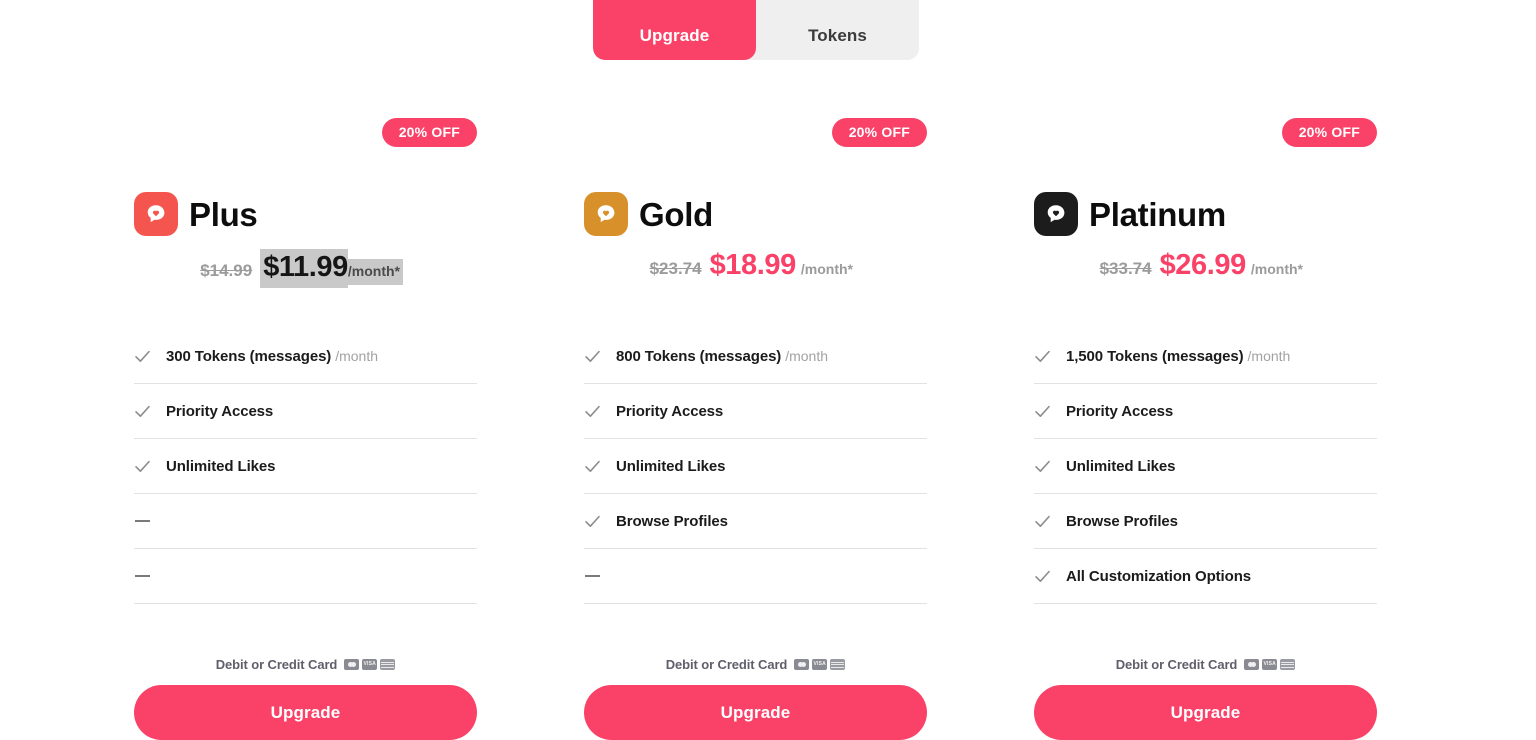  What do you see at coordinates (1155, 356) in the screenshot?
I see `feature-label: 1,500 Tokens (messages)` at bounding box center [1155, 356].